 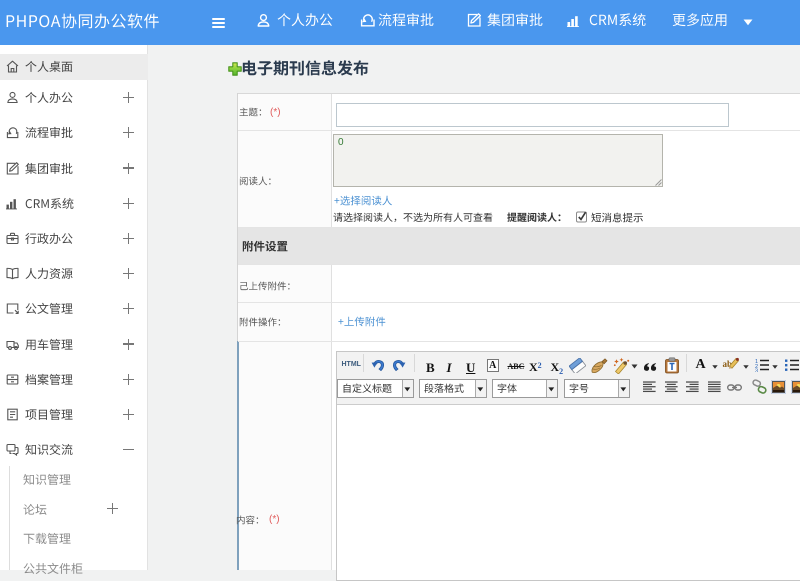 I want to click on svg-text: 3, so click(x=756, y=370).